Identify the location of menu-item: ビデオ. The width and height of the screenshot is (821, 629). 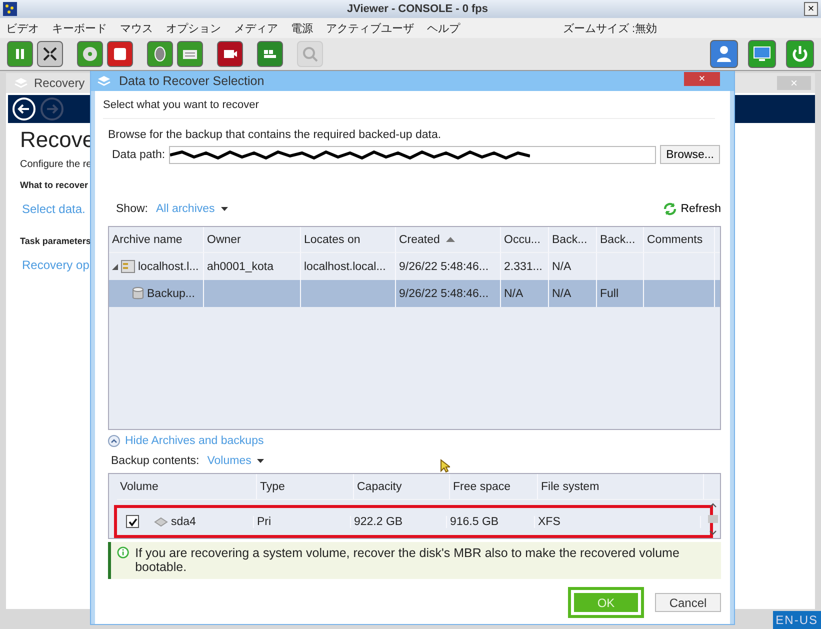
(22, 28).